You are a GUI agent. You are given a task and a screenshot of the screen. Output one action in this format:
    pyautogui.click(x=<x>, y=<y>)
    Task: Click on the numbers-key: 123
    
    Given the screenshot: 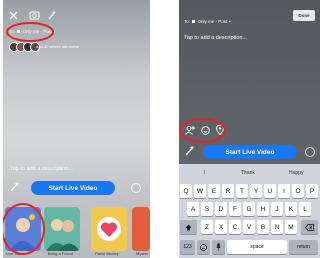 What is the action you would take?
    pyautogui.click(x=187, y=247)
    